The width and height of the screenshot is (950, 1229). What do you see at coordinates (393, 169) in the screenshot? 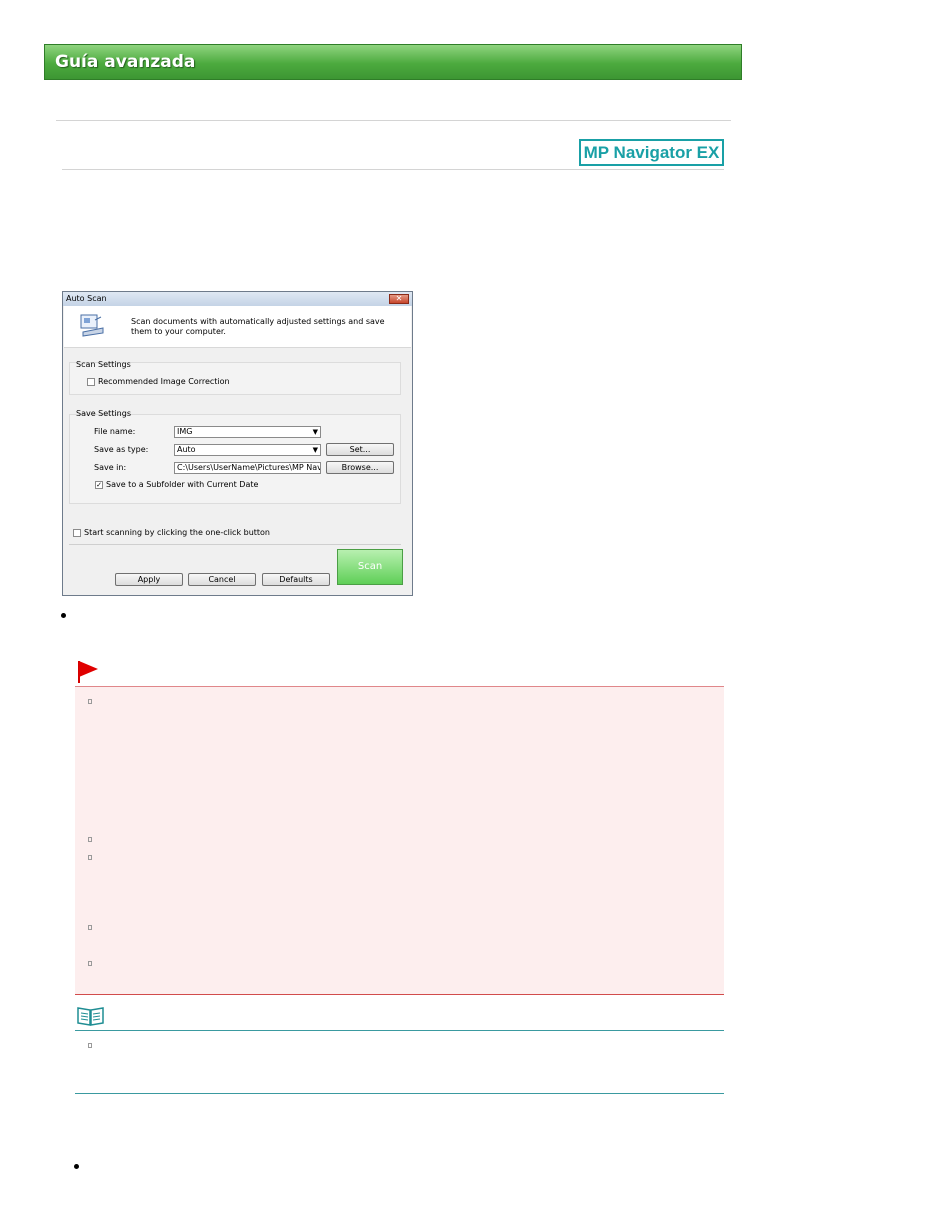
I see `logo-divider` at bounding box center [393, 169].